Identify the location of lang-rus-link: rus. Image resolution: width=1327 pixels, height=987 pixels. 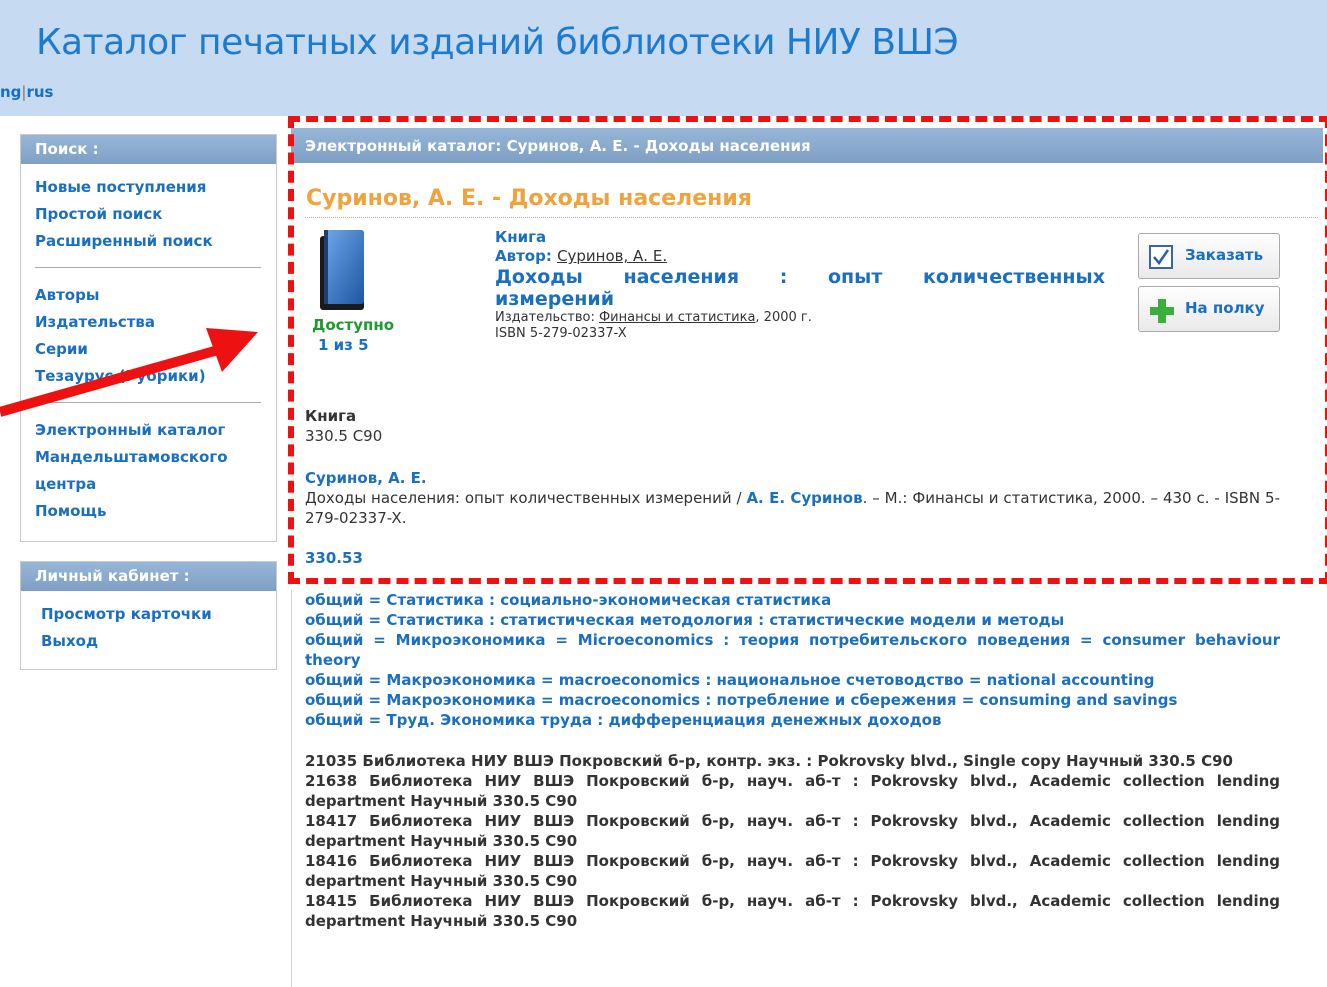
(39, 92).